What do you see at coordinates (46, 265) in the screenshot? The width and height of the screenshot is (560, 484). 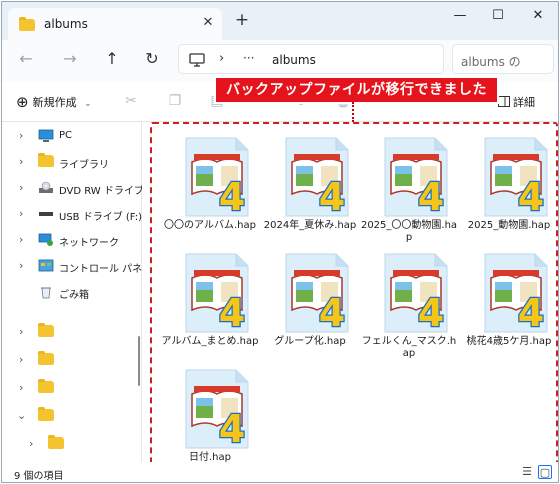 I see `control-panel-icon` at bounding box center [46, 265].